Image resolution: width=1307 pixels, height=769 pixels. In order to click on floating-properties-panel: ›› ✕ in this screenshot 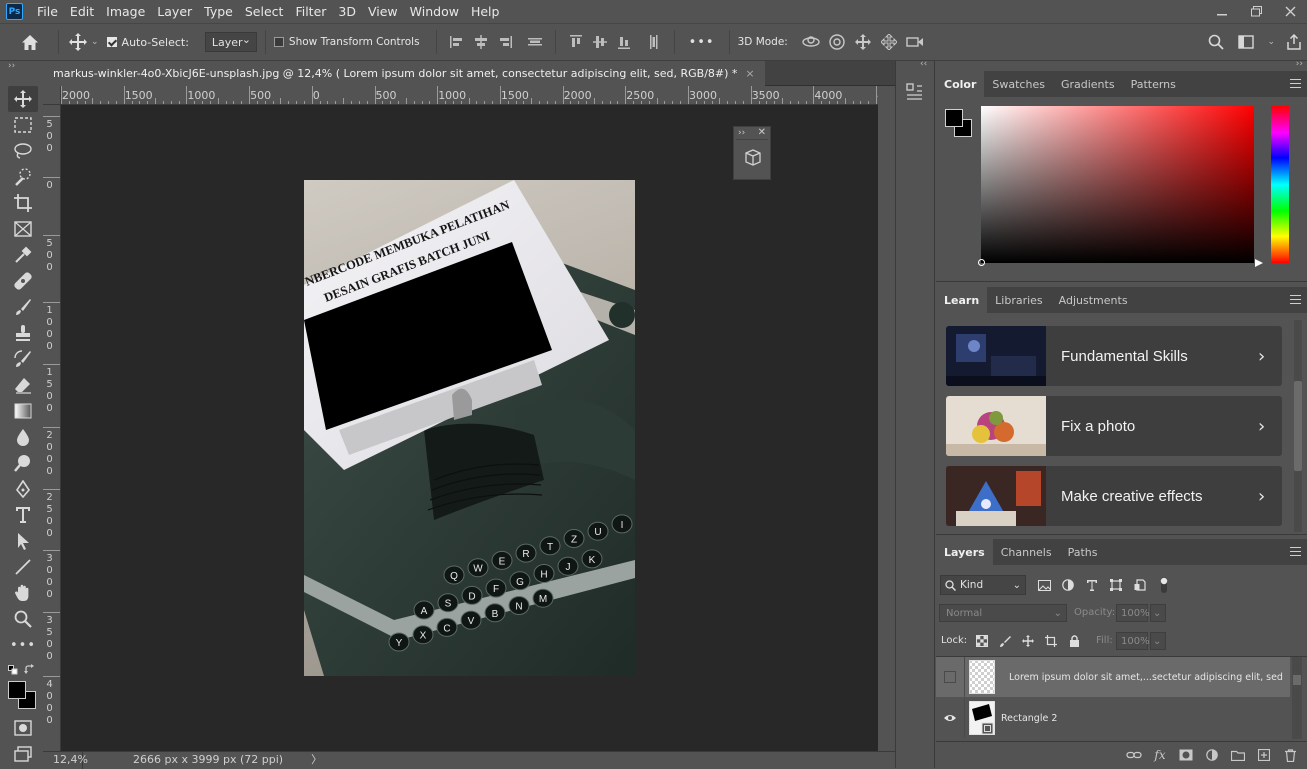, I will do `click(752, 153)`.